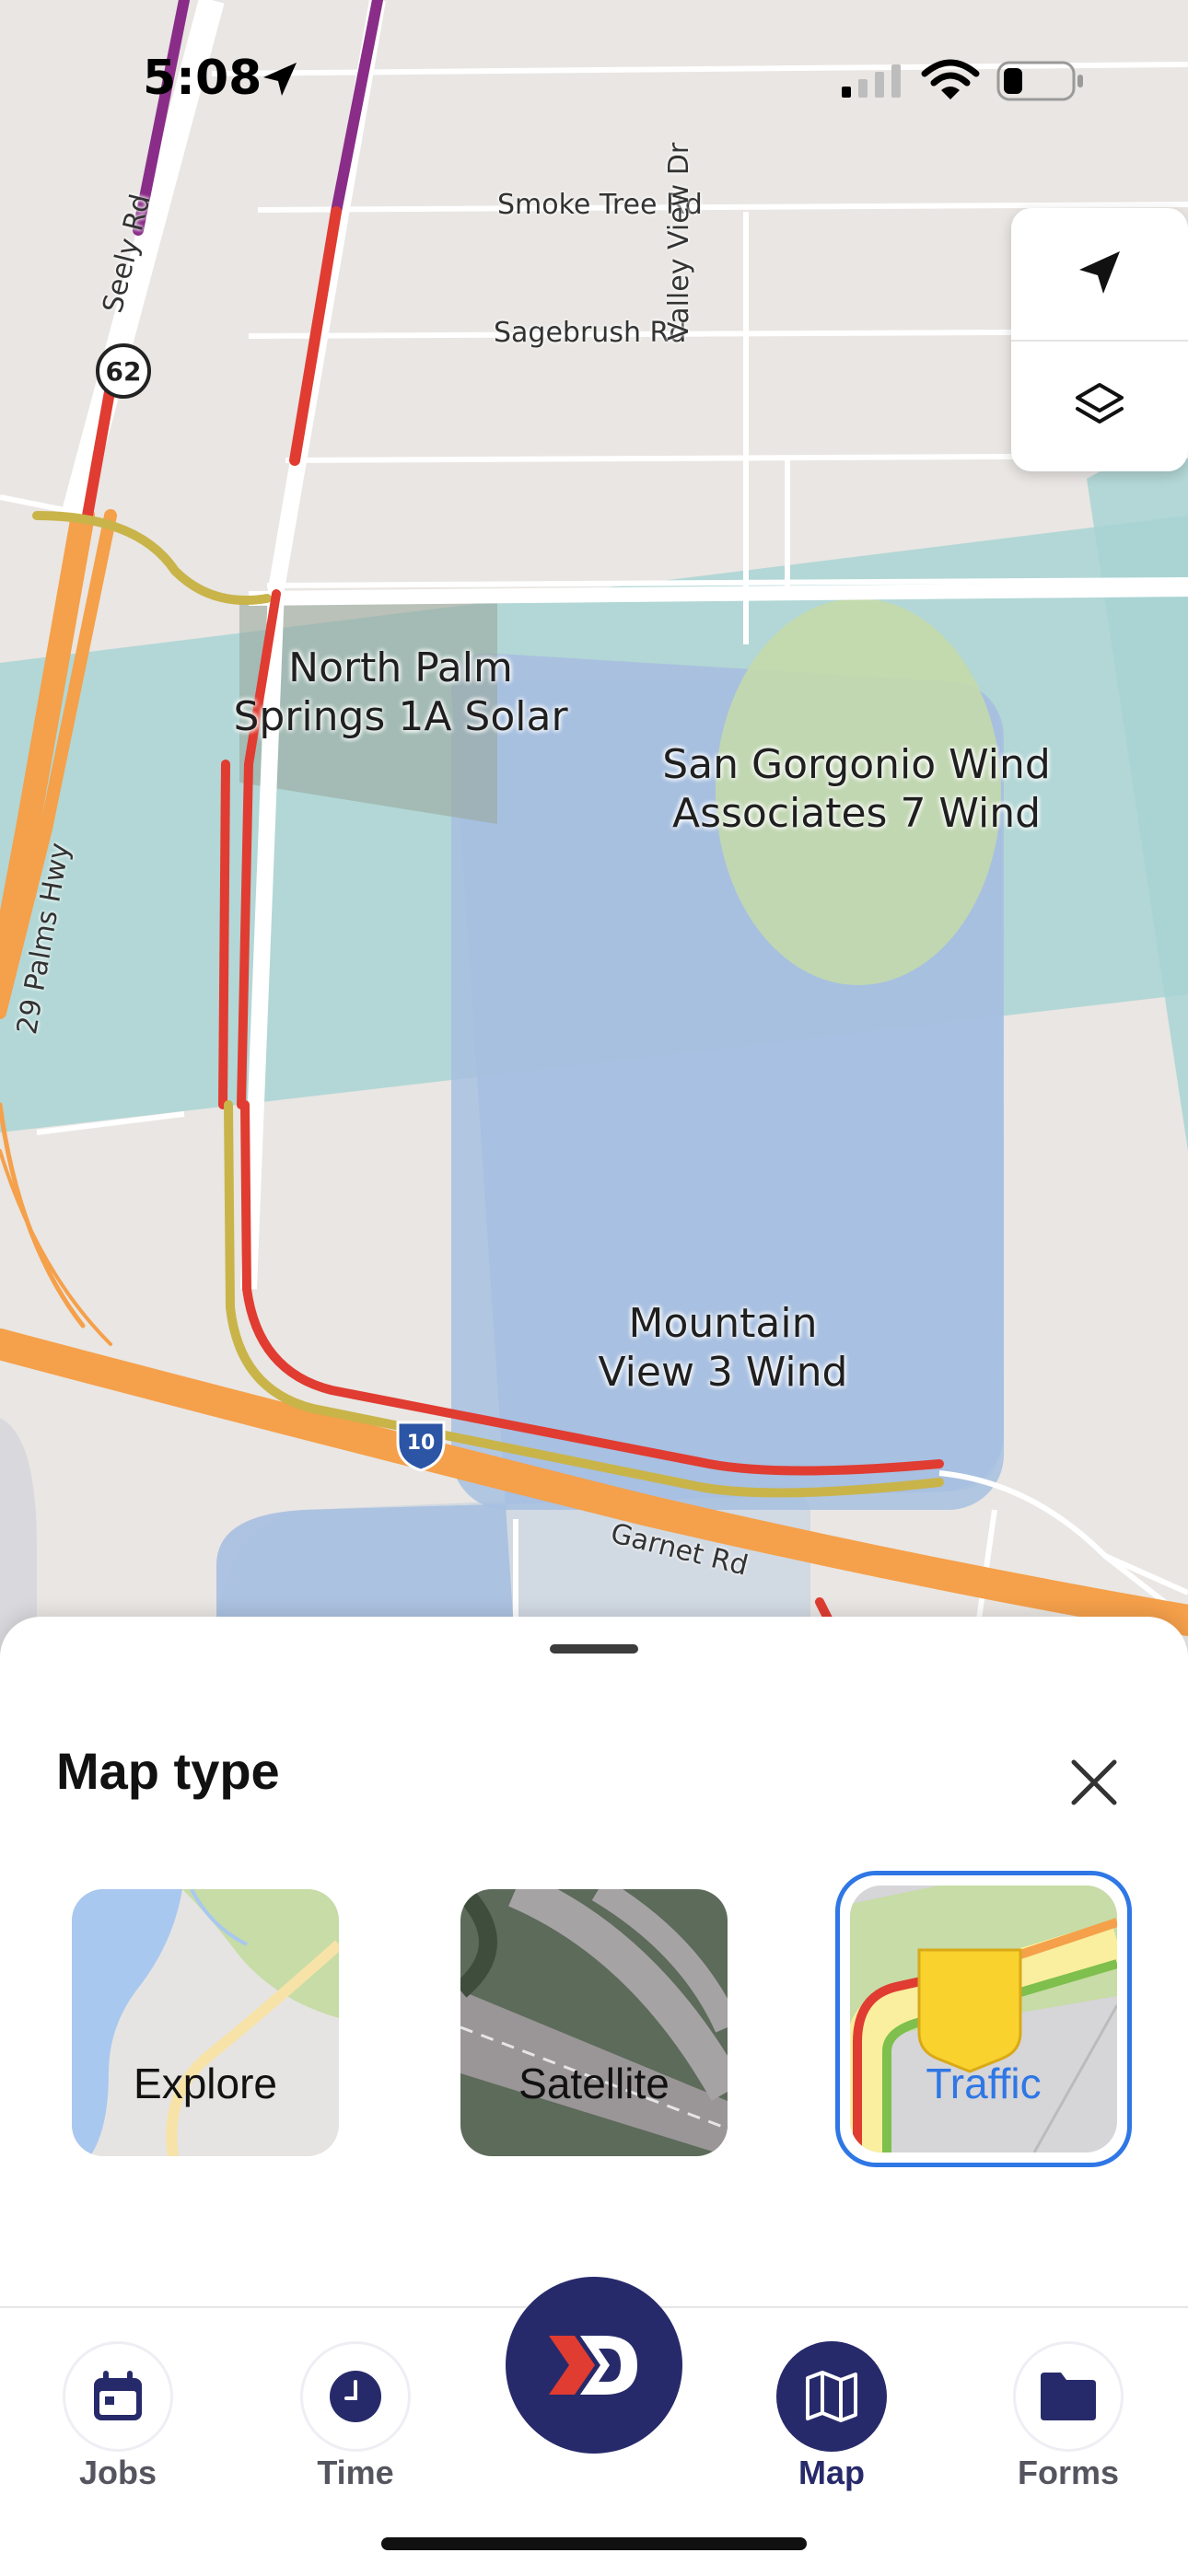  I want to click on tab-map-label: Map, so click(831, 2472).